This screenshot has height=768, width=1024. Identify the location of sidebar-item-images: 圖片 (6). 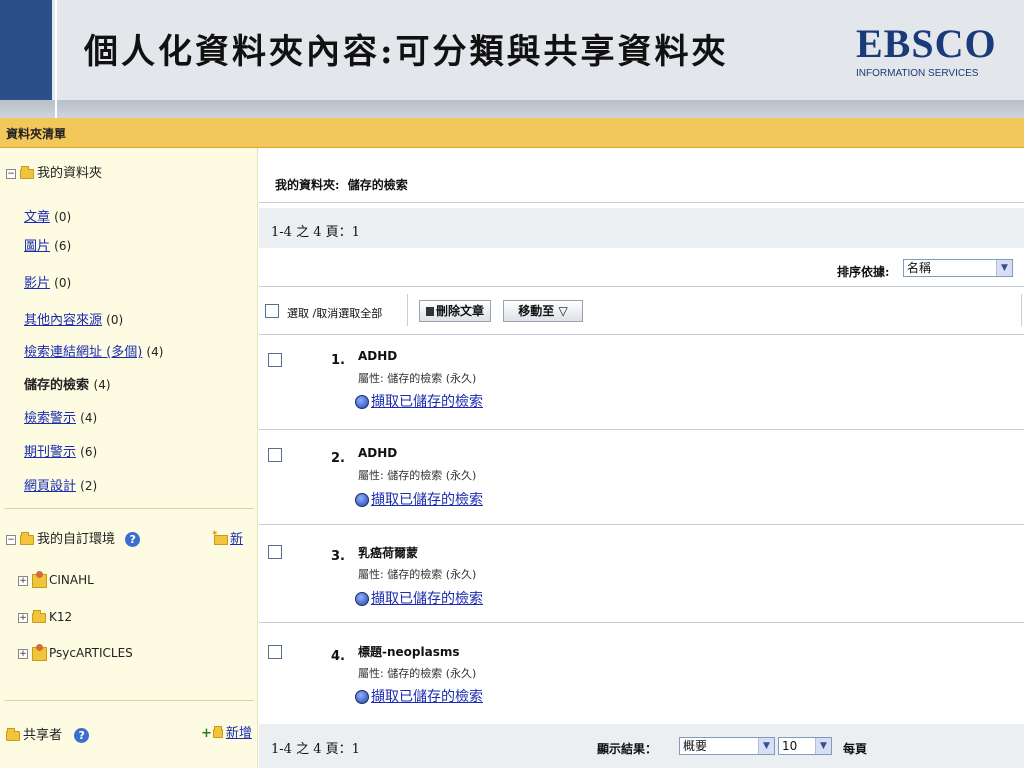
(47, 244).